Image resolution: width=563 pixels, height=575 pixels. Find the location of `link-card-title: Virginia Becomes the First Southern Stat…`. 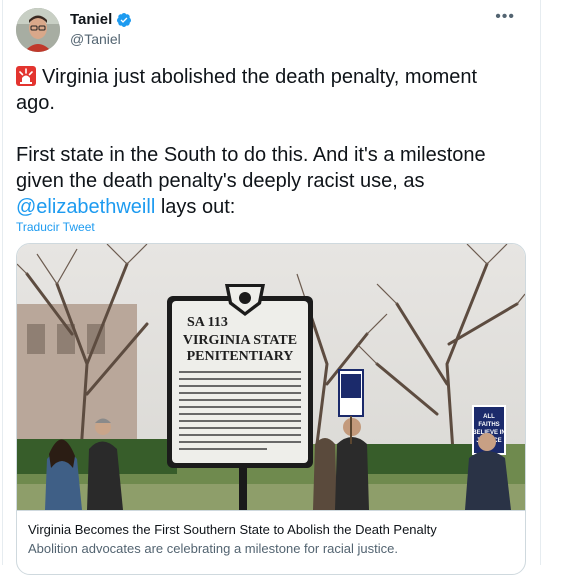

link-card-title: Virginia Becomes the First Southern Stat… is located at coordinates (271, 529).